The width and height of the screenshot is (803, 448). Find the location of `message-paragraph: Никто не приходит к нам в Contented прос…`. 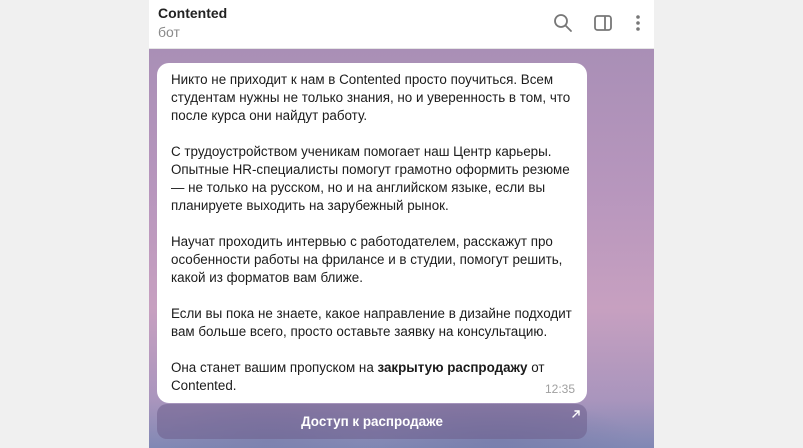

message-paragraph: Никто не приходит к нам в Contented прос… is located at coordinates (371, 97).